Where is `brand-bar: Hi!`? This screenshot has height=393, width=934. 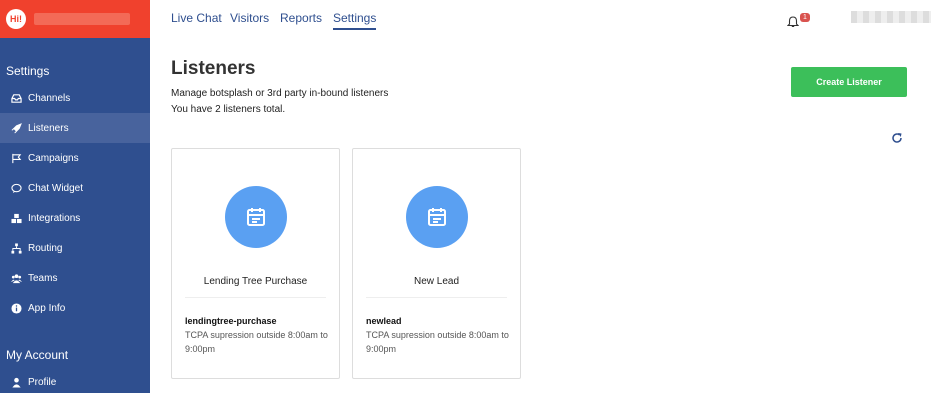
brand-bar: Hi! is located at coordinates (75, 19).